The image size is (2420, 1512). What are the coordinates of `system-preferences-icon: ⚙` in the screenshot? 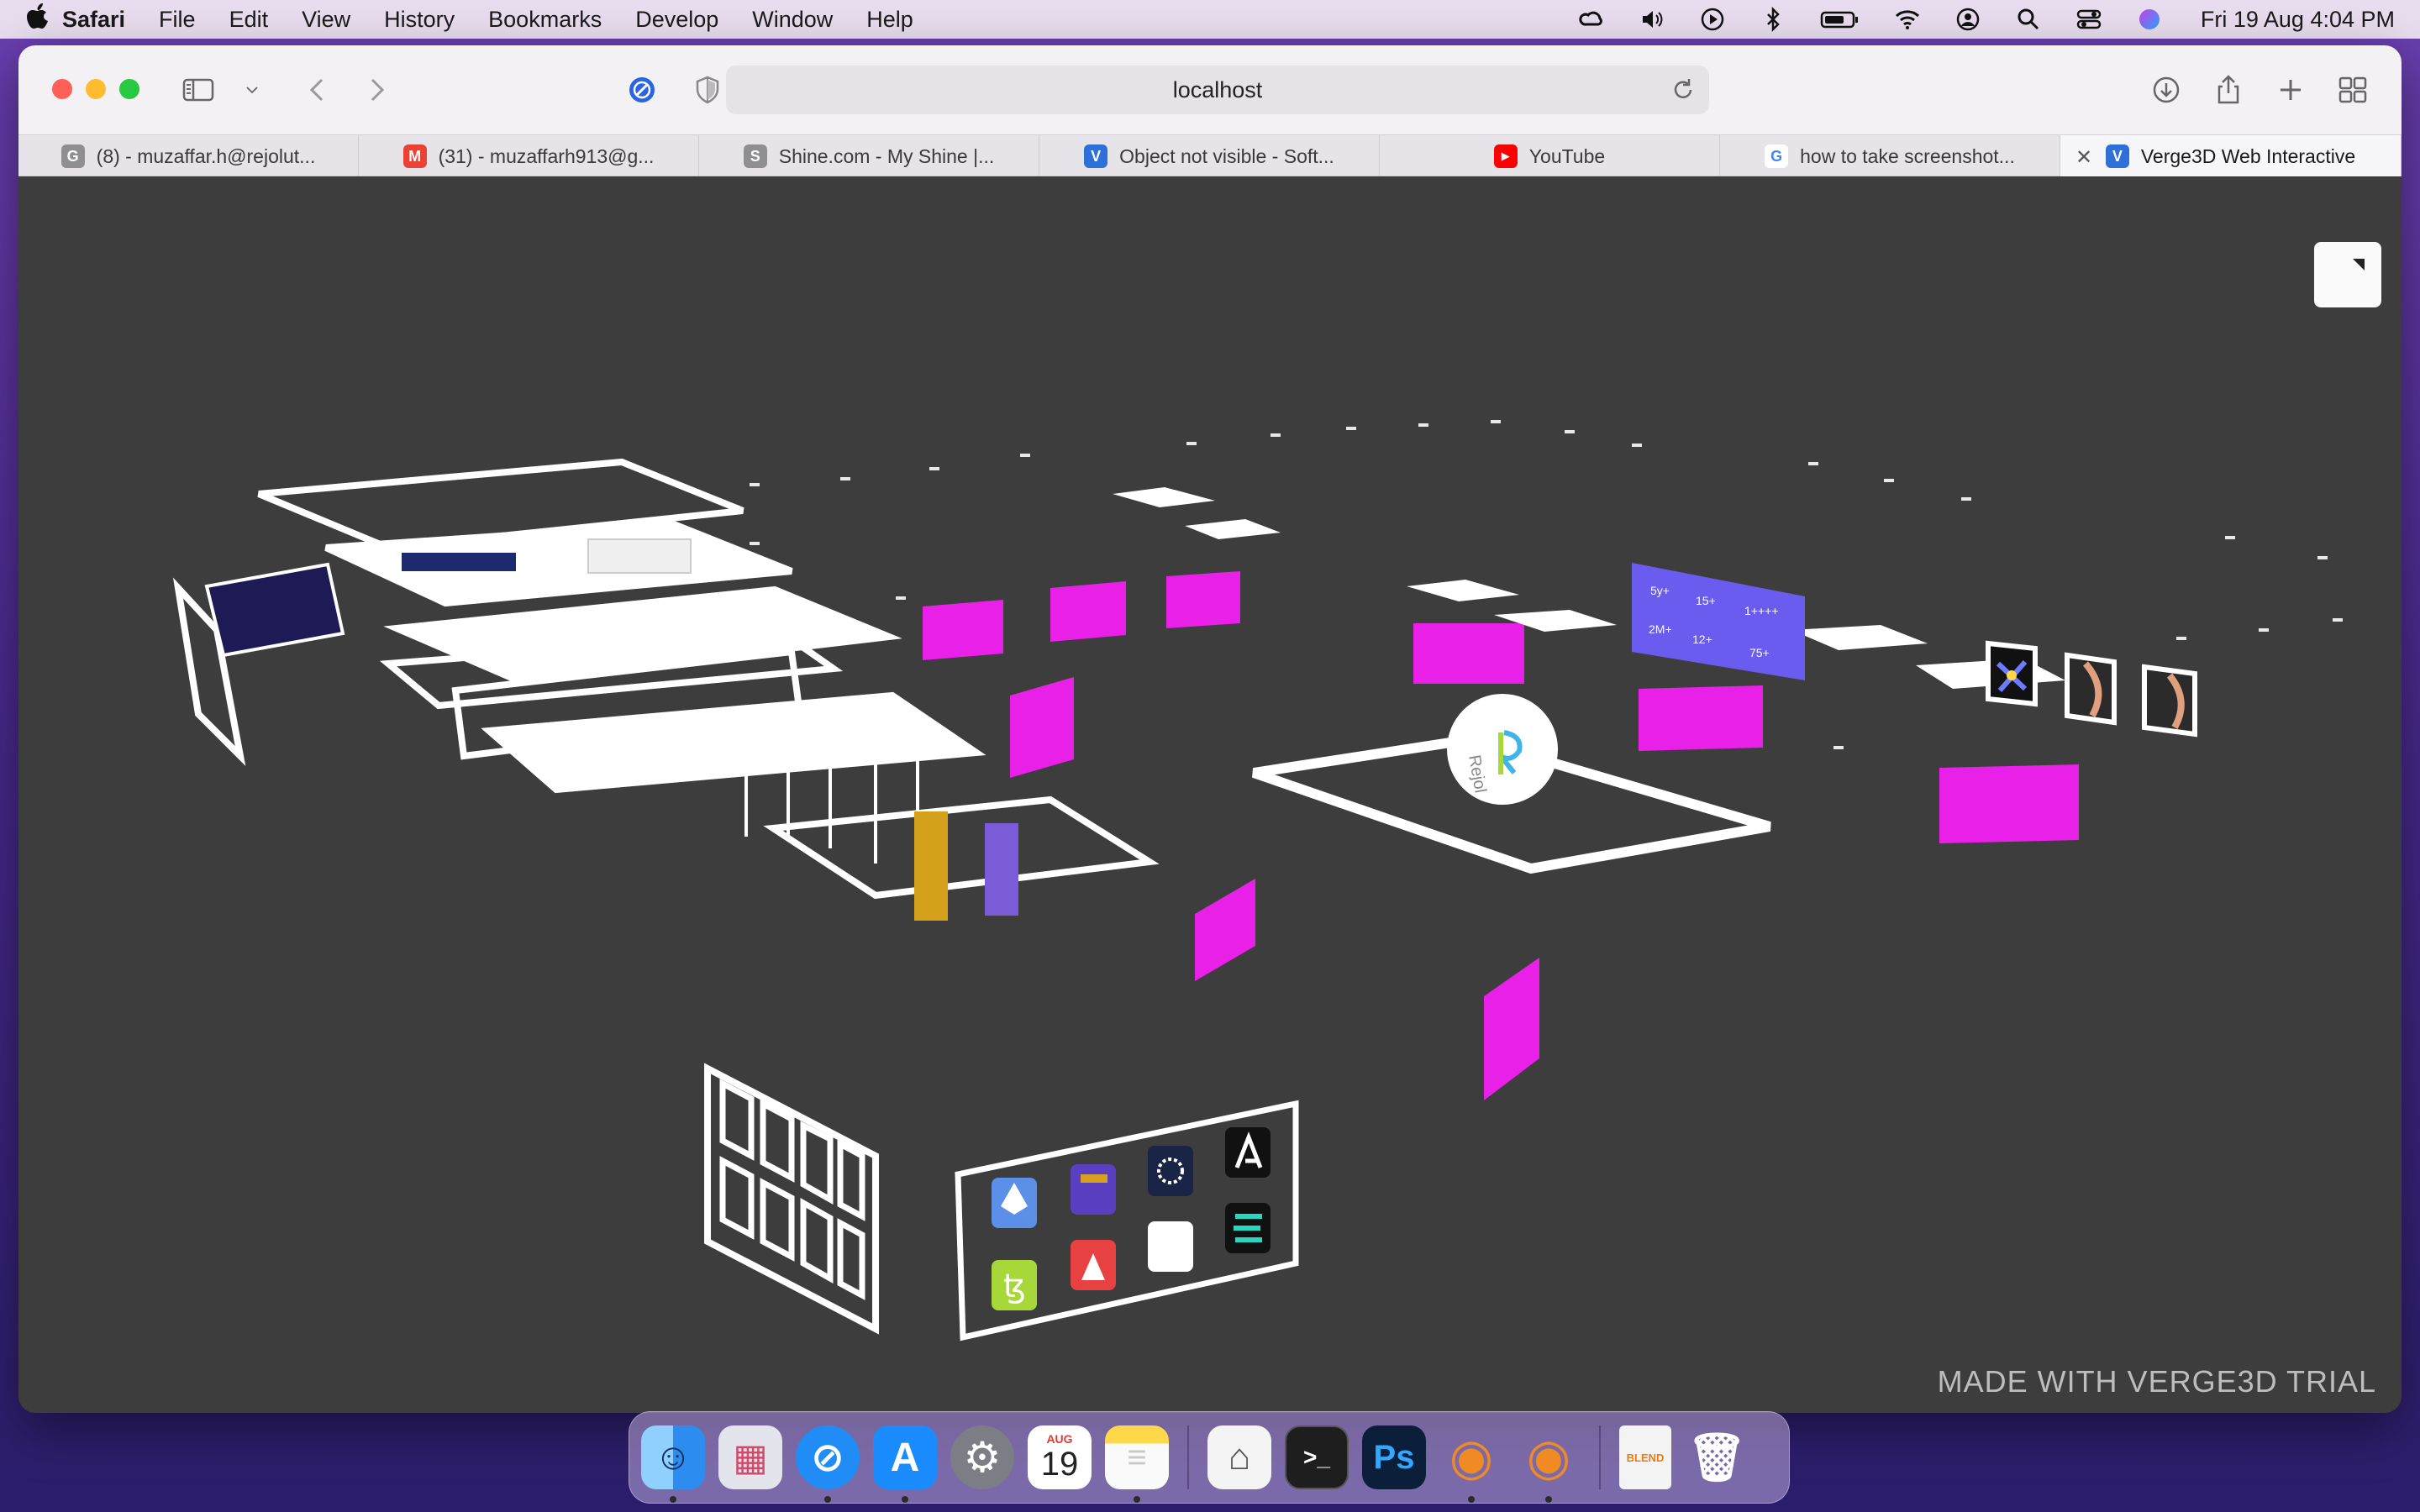 It's located at (982, 1457).